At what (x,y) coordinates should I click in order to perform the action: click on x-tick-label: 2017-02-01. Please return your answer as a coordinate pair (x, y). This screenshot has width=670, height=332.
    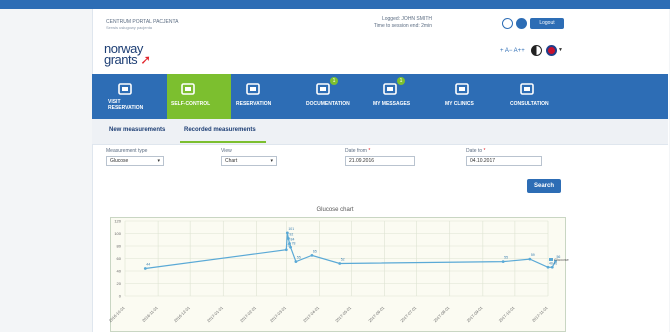
    Looking at the image, I should click on (248, 314).